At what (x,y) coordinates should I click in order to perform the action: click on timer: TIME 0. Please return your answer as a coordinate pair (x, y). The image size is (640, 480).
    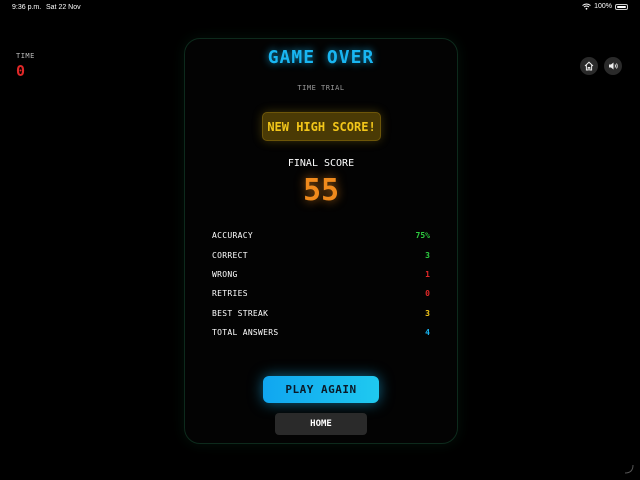
    Looking at the image, I should click on (25, 66).